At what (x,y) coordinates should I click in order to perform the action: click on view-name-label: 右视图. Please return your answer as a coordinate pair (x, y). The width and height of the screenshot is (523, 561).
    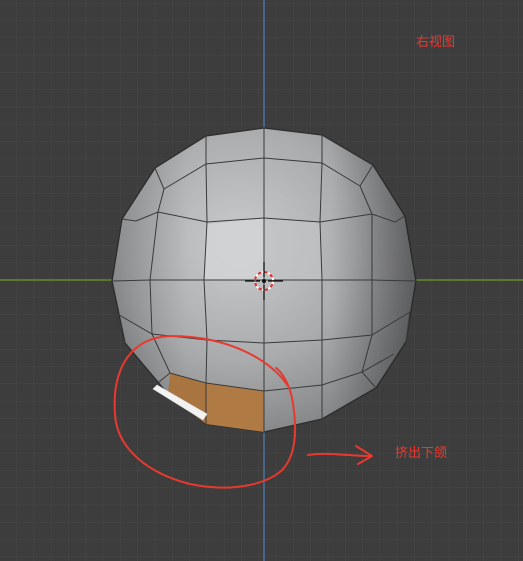
    Looking at the image, I should click on (436, 42).